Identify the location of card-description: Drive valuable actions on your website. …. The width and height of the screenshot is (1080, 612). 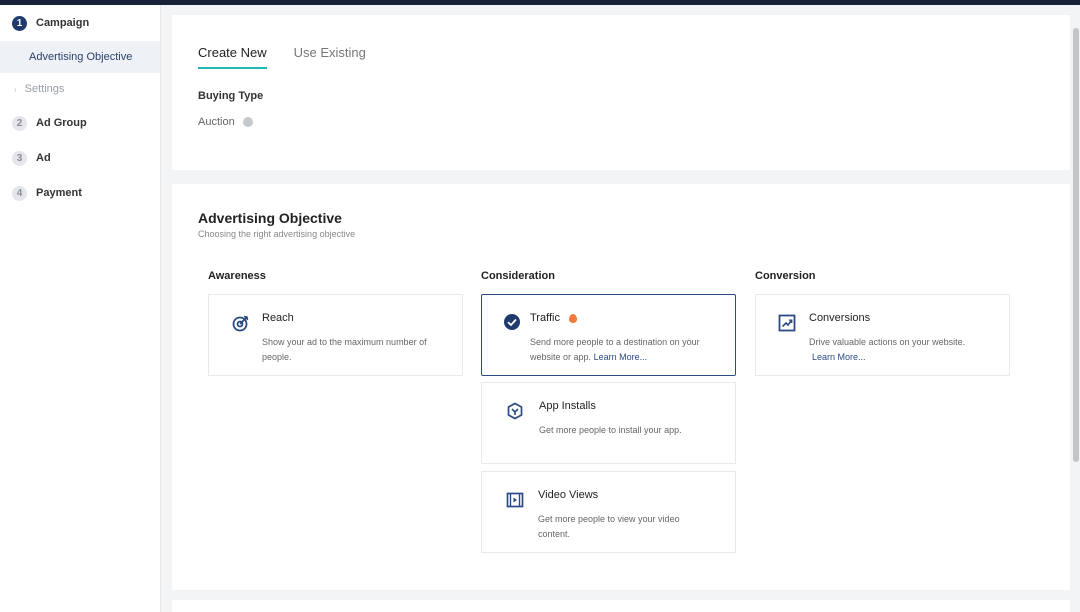
(904, 350).